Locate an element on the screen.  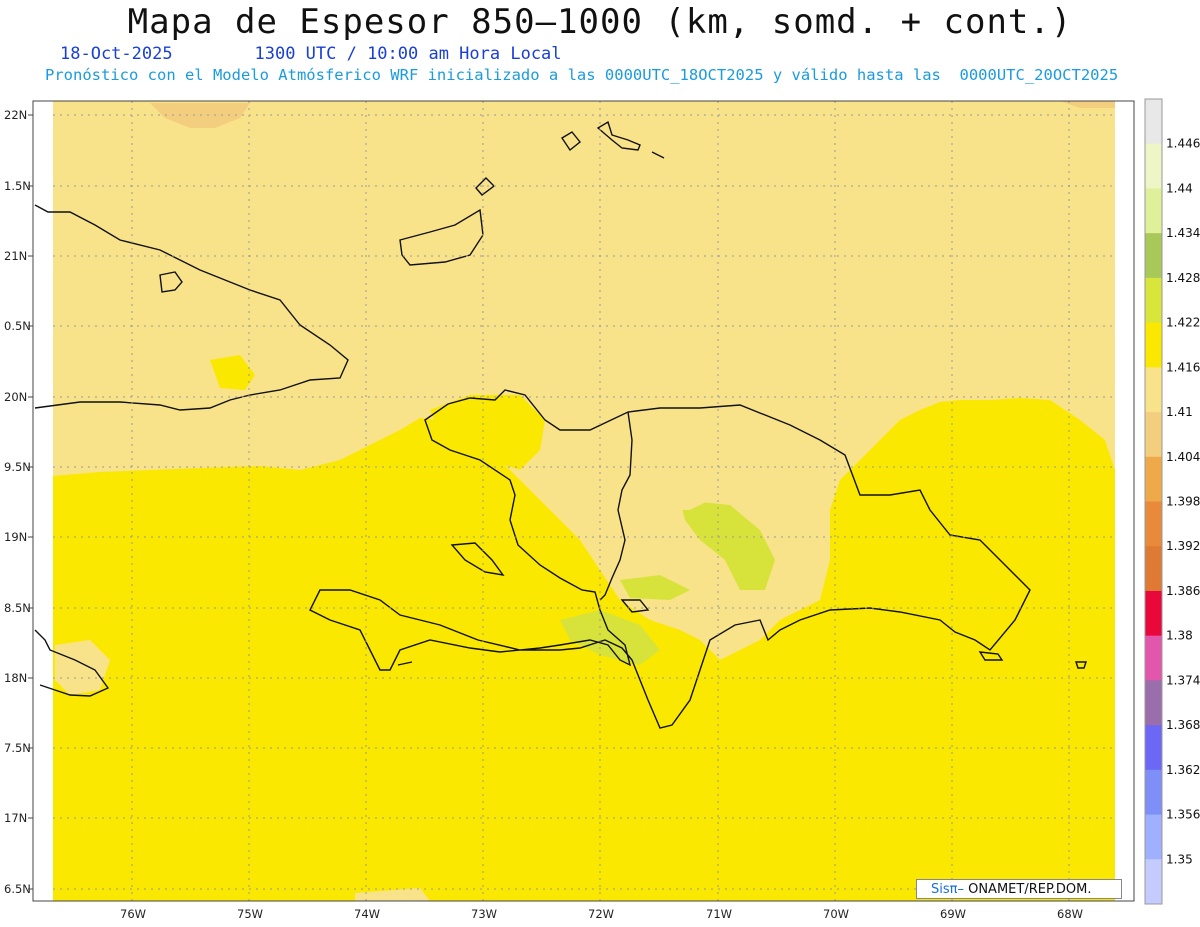
lat-label: 19N is located at coordinates (15, 537).